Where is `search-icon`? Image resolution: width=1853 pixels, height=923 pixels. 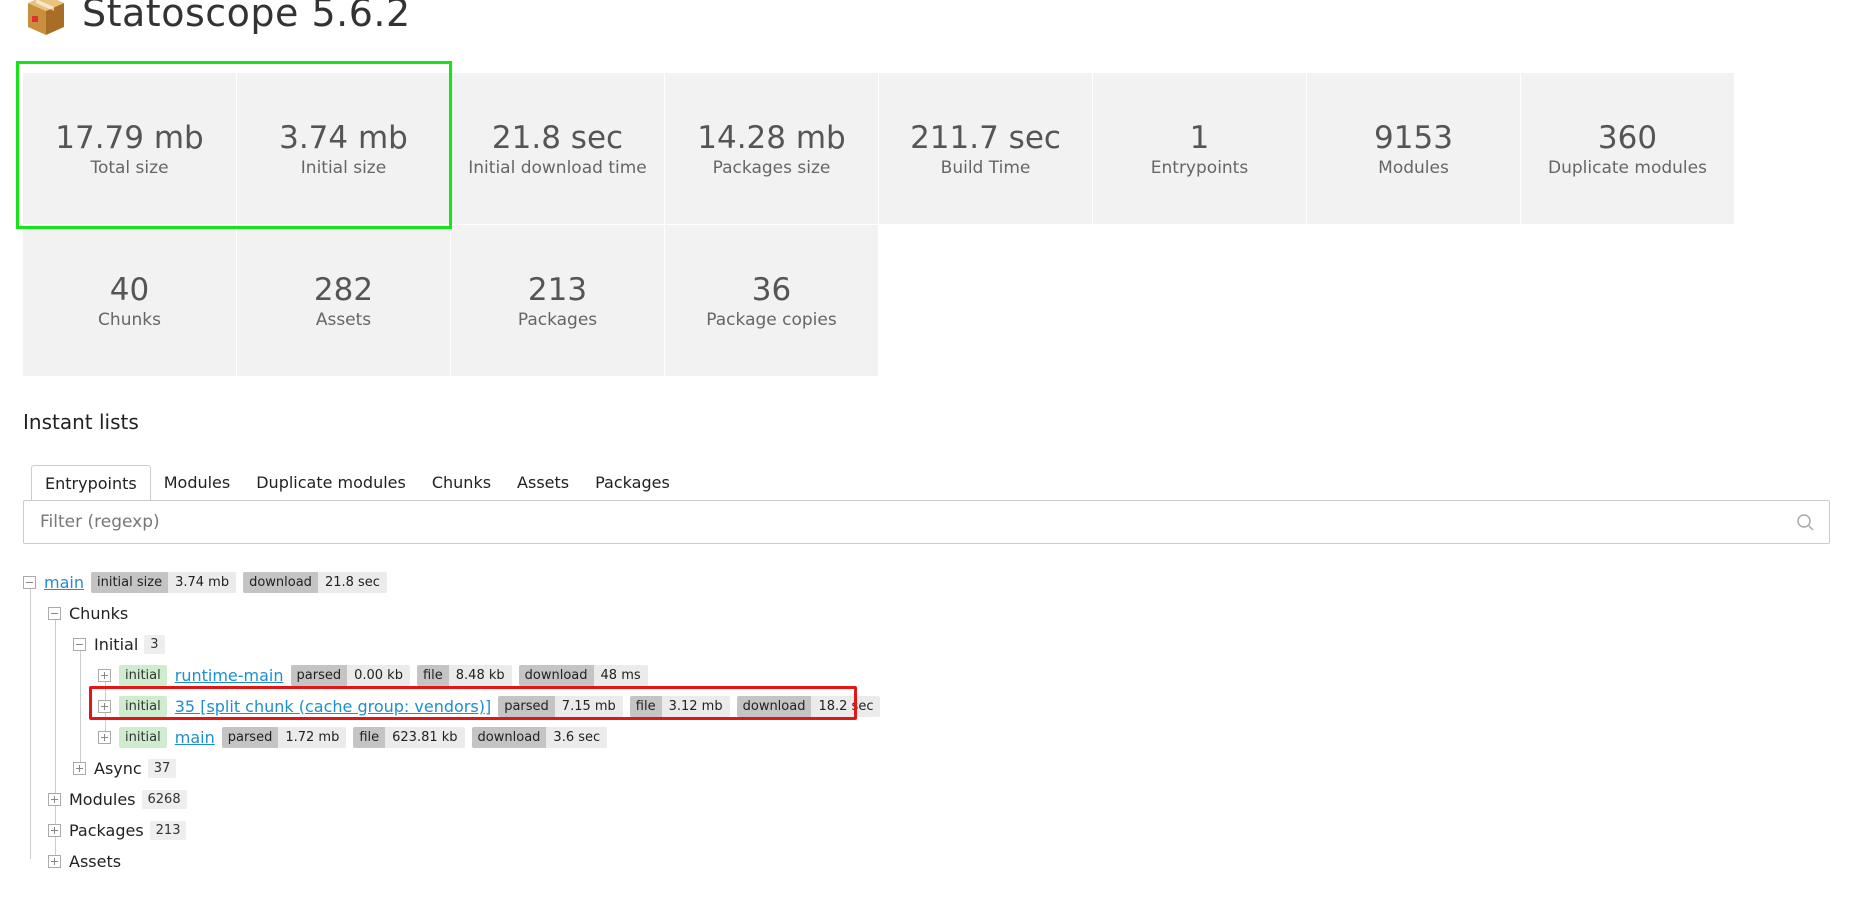
search-icon is located at coordinates (1806, 522).